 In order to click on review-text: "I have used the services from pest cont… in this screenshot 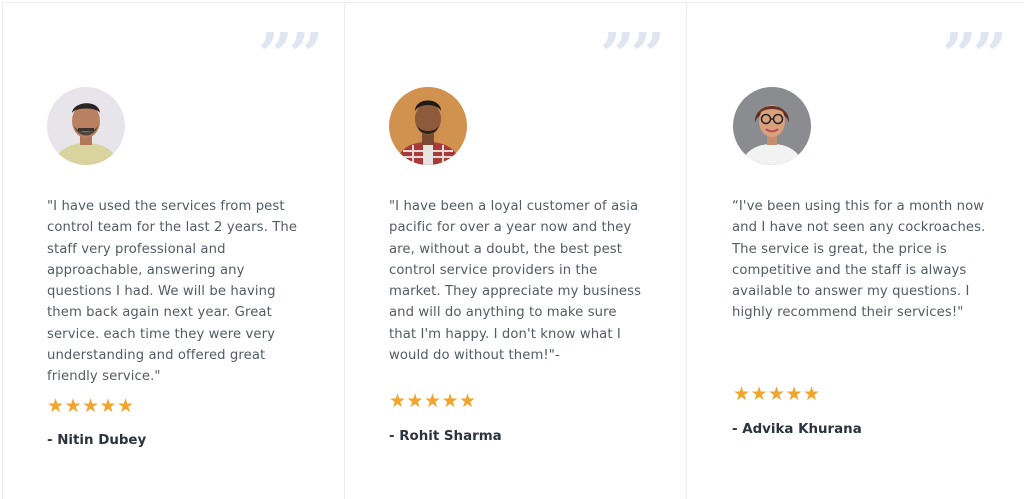, I will do `click(172, 292)`.